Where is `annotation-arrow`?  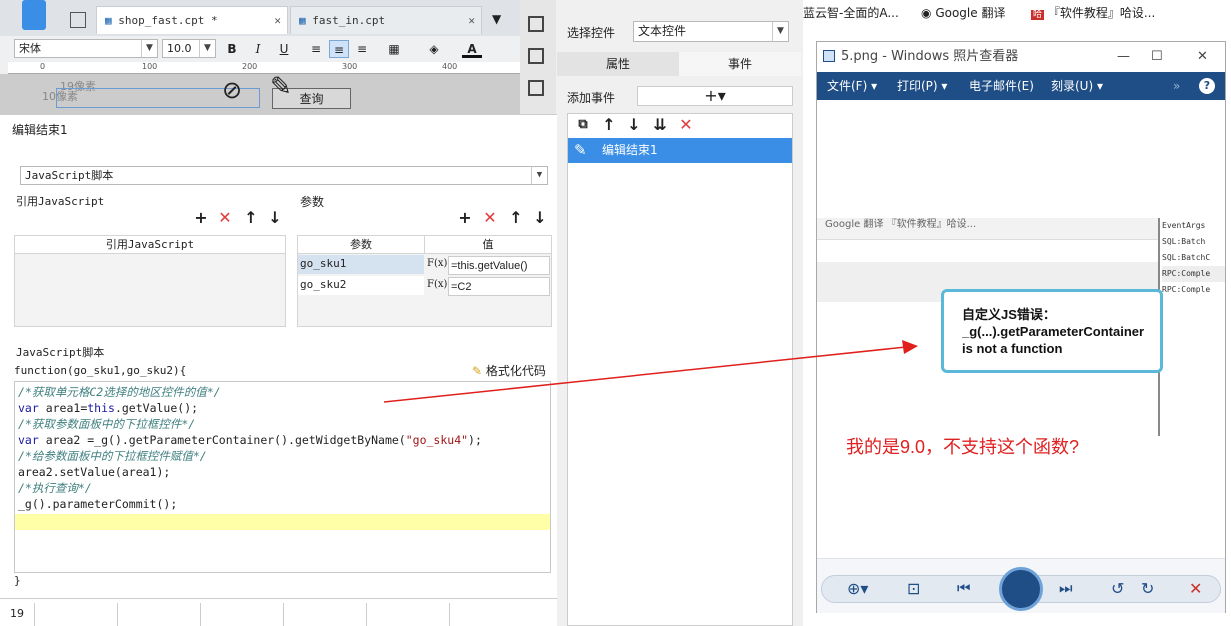 annotation-arrow is located at coordinates (650, 371).